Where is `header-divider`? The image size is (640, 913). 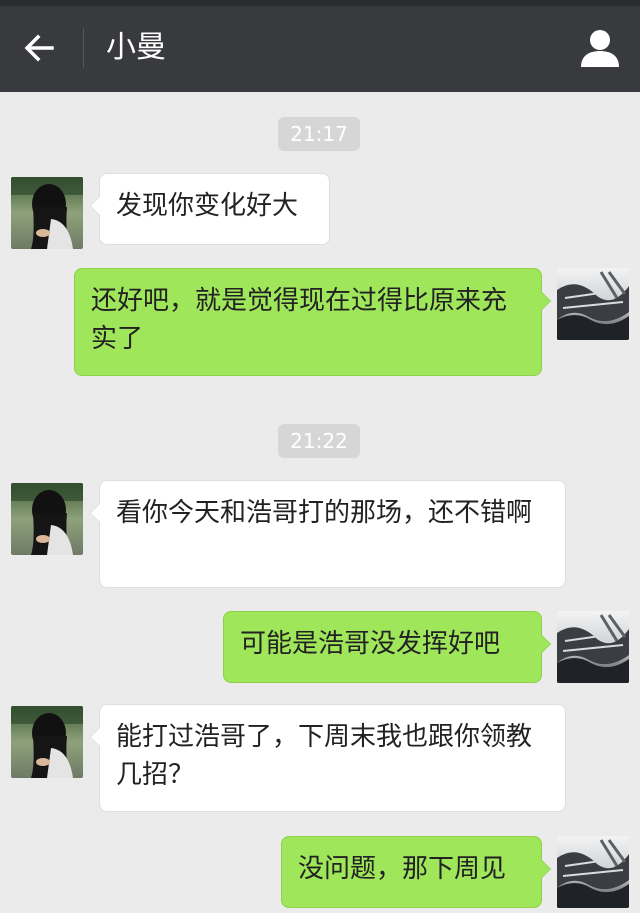 header-divider is located at coordinates (83, 48).